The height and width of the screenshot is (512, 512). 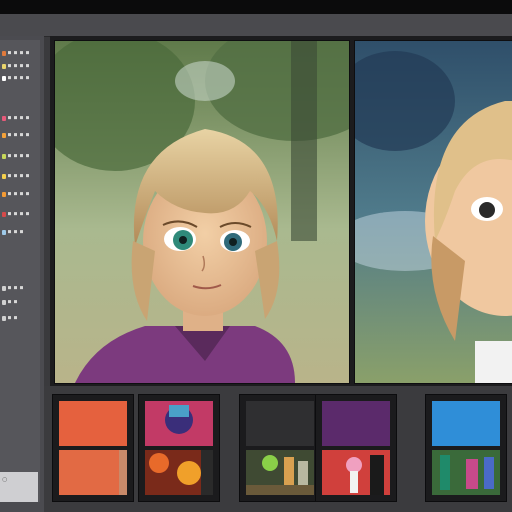 I want to click on sidebar-item-8: ■ ■ ■ ■, so click(x=20, y=194).